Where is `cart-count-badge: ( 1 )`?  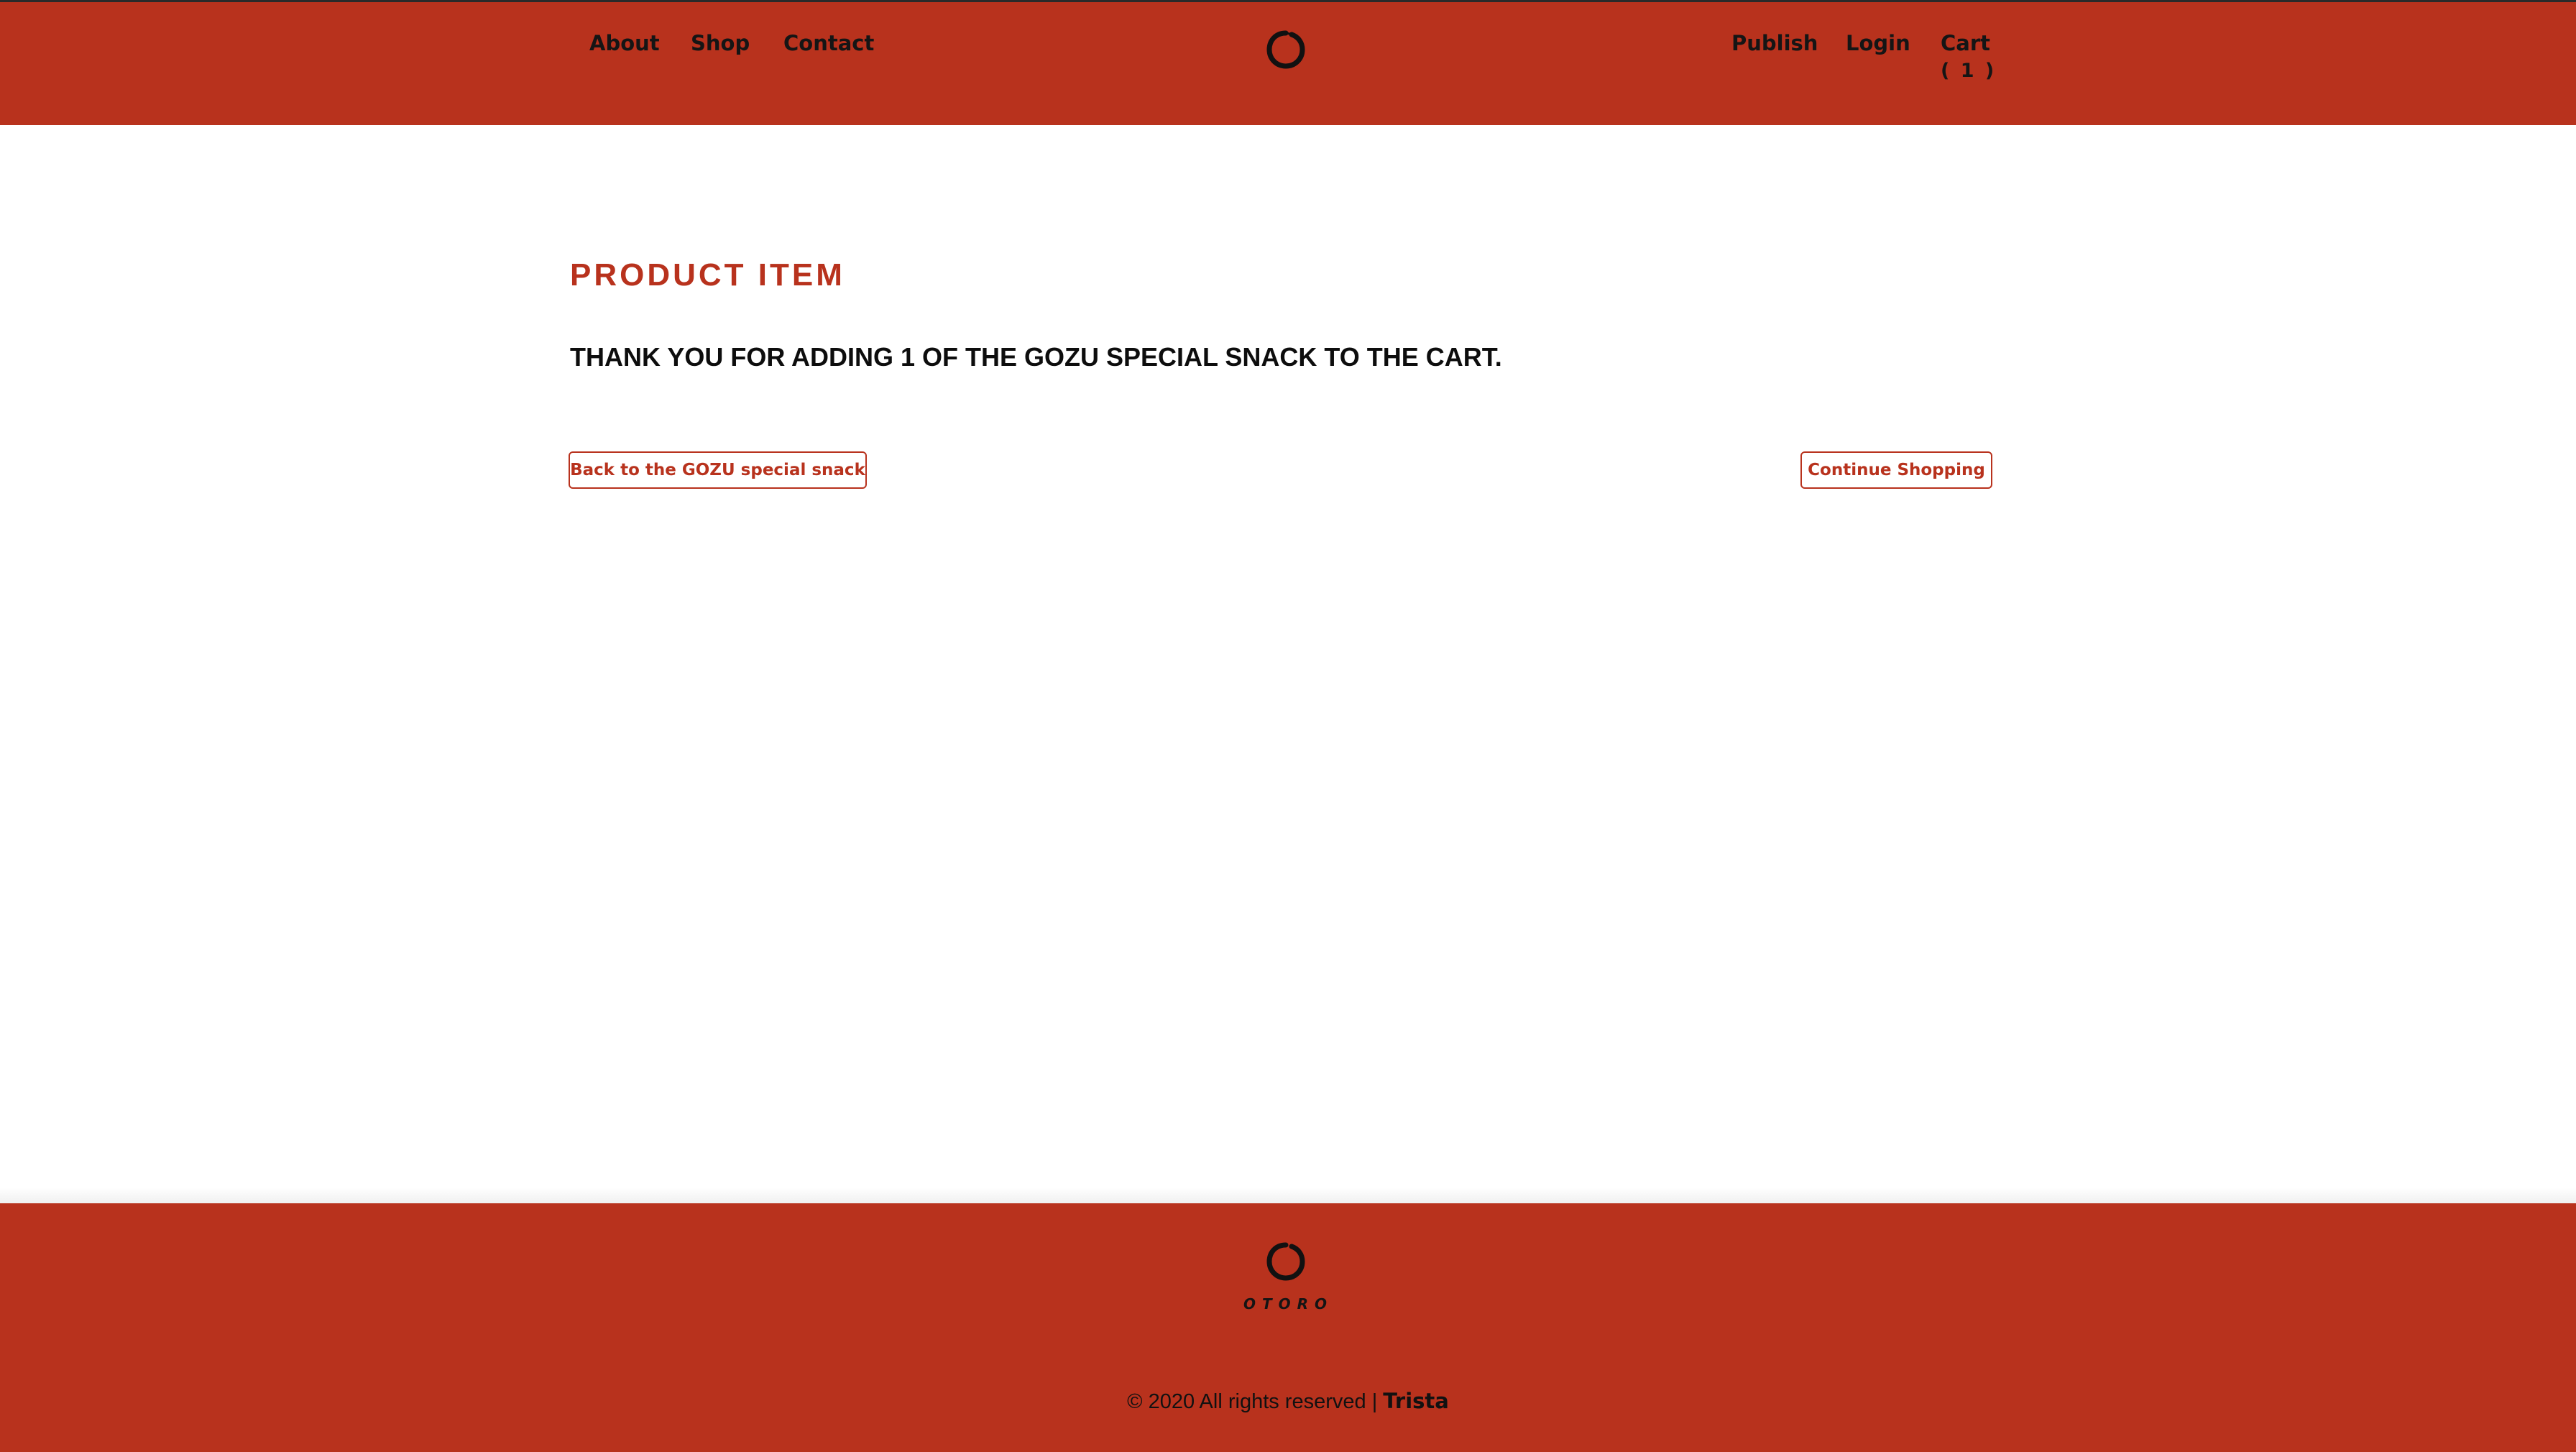 cart-count-badge: ( 1 ) is located at coordinates (1968, 71).